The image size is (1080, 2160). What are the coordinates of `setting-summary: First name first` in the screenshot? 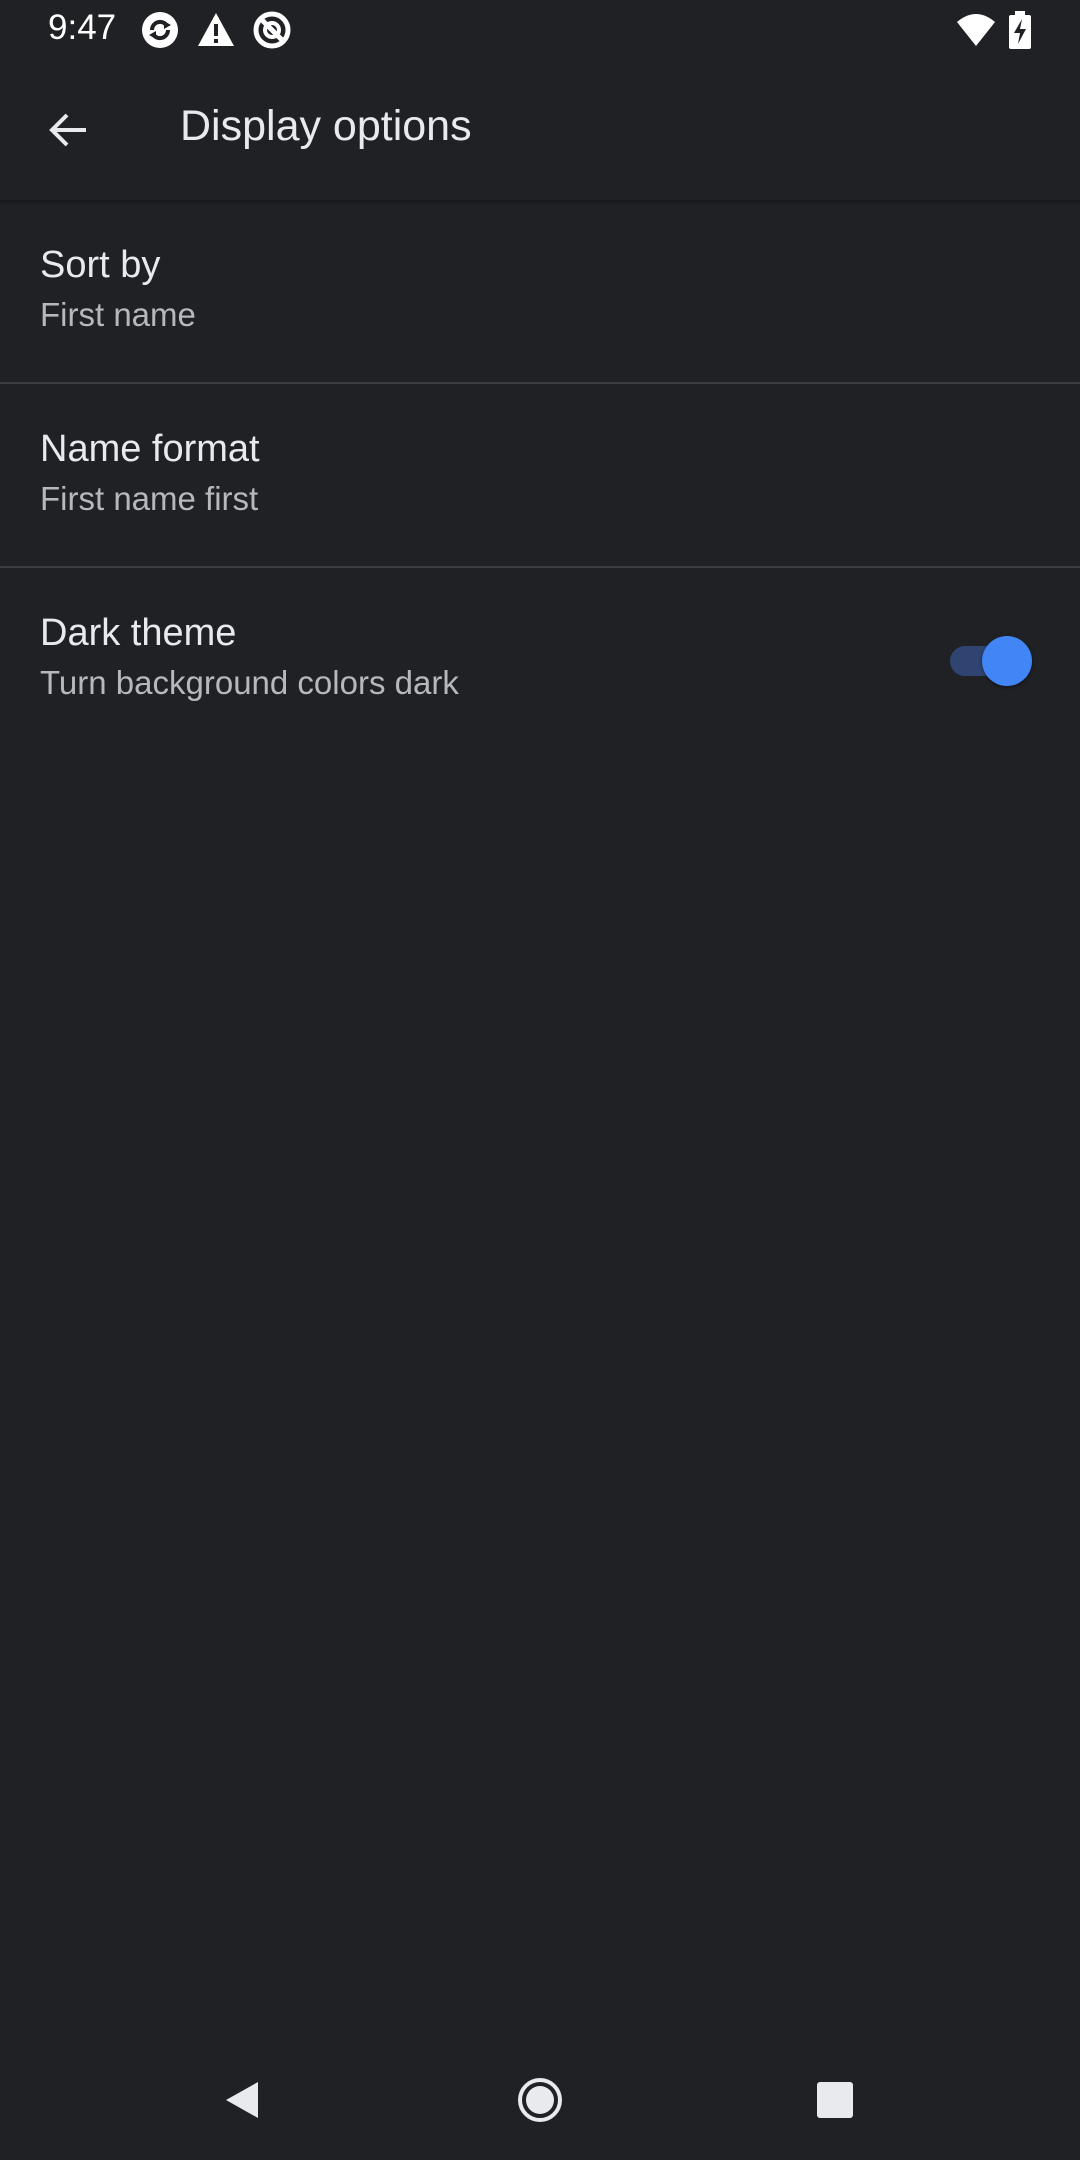 It's located at (149, 498).